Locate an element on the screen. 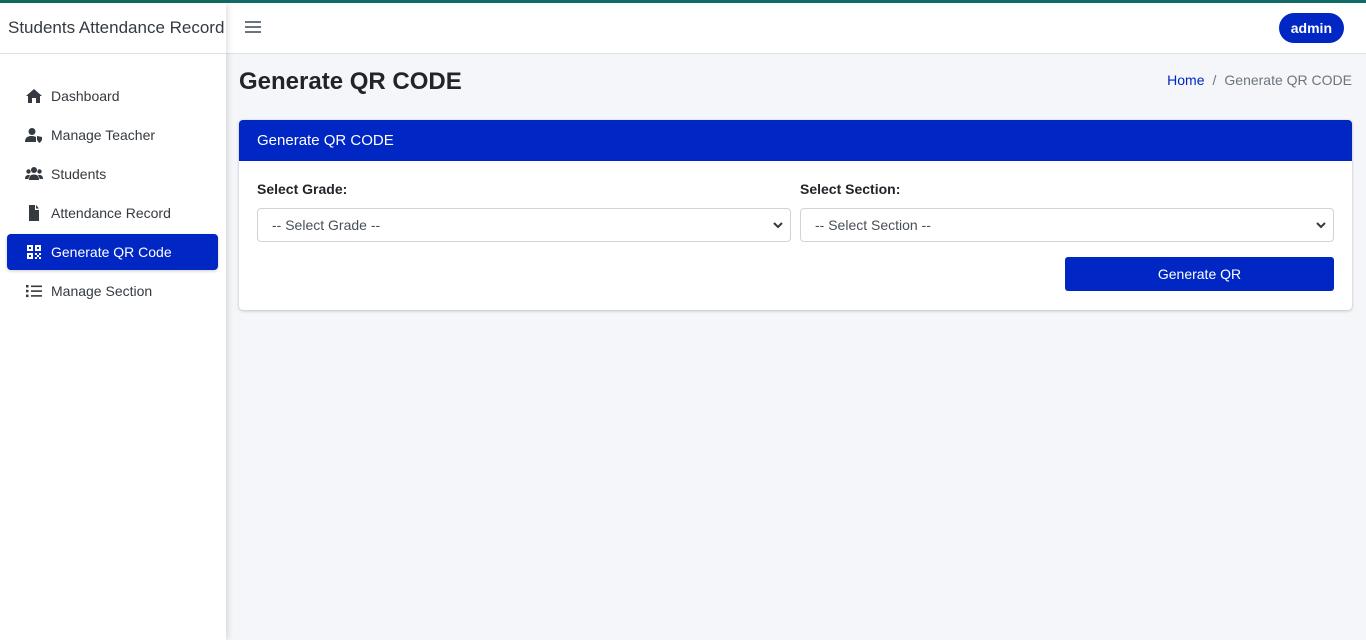  sidebar-item-label: Generate QR Code is located at coordinates (111, 252).